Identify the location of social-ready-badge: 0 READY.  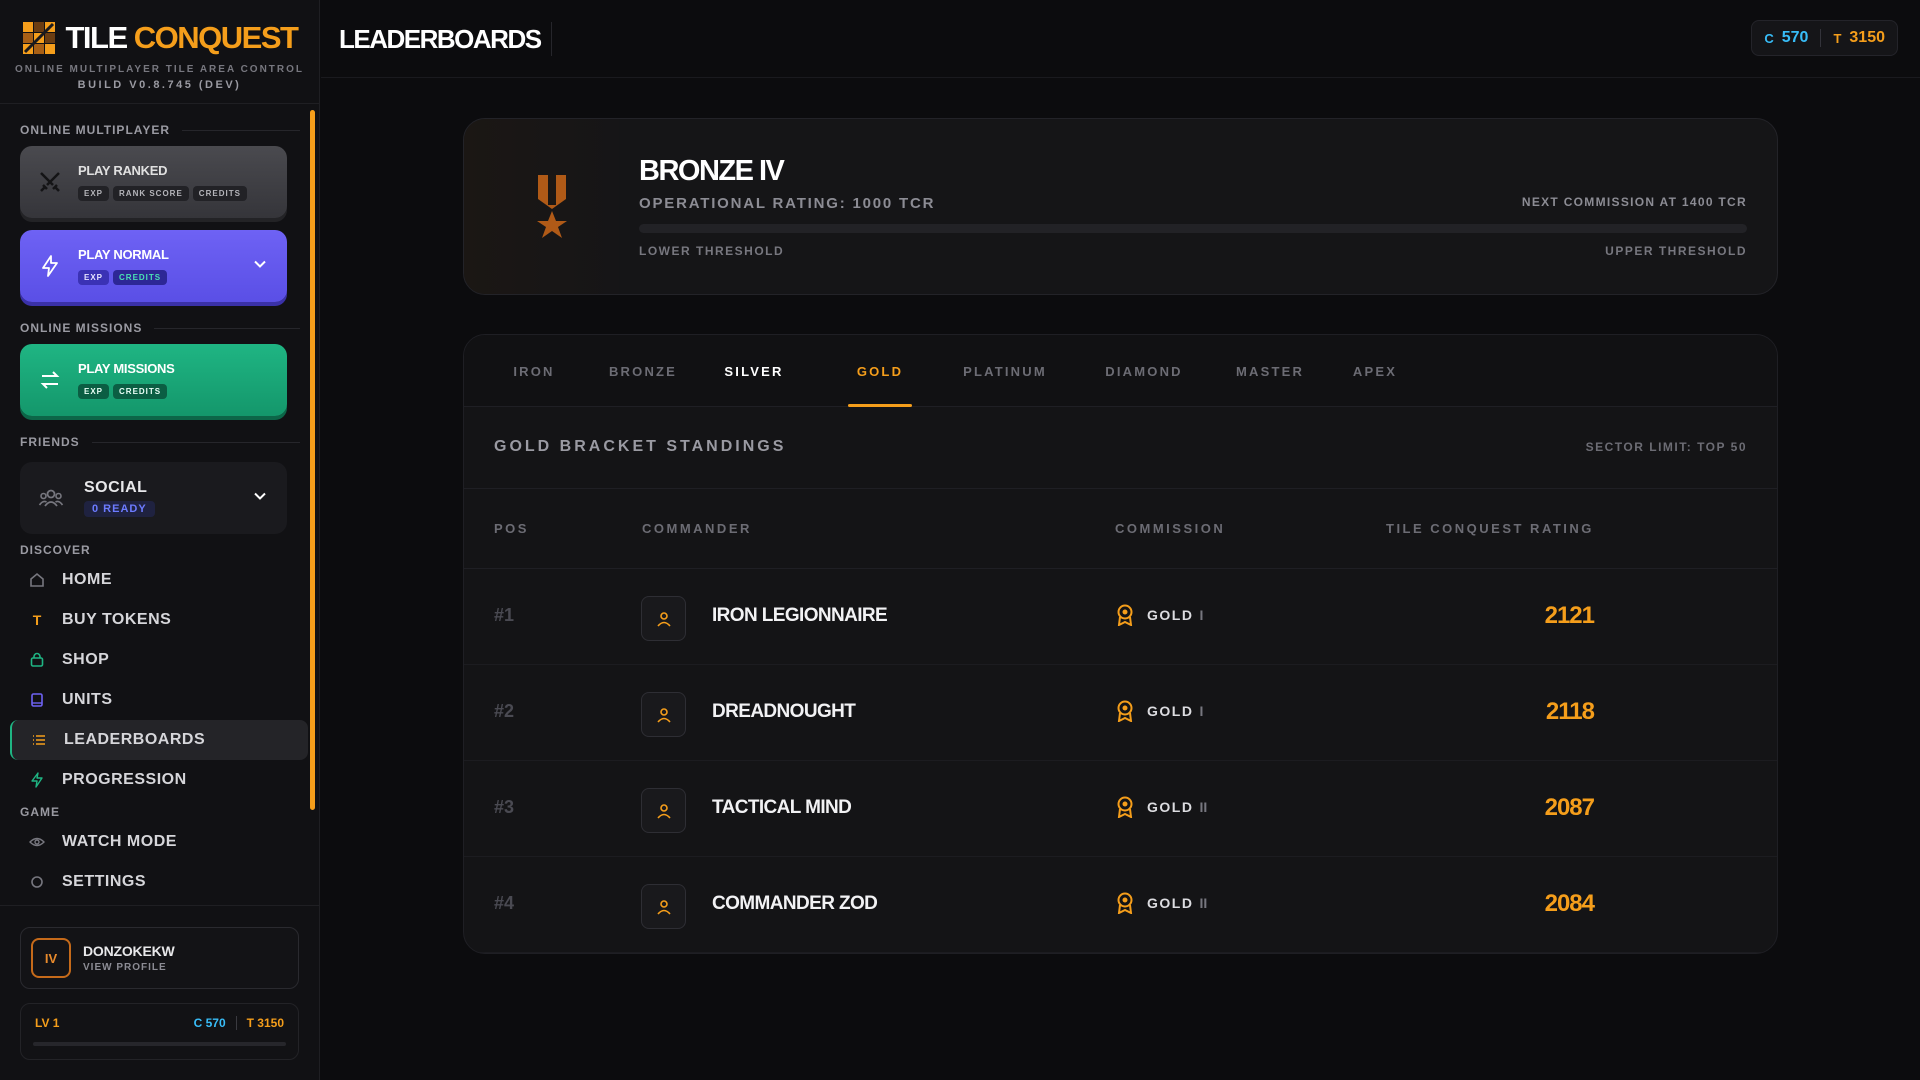
(119, 509).